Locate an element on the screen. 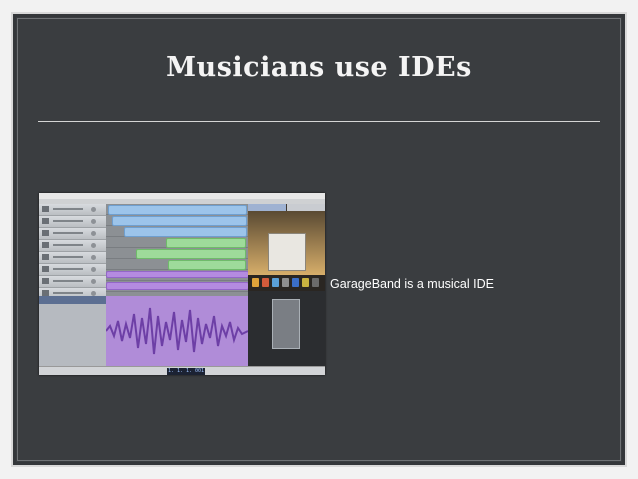 The width and height of the screenshot is (638, 479). title-divider is located at coordinates (319, 121).